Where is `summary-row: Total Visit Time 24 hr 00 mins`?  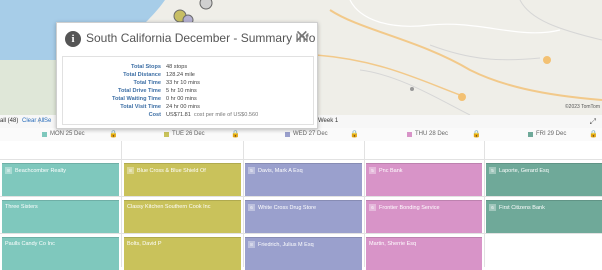
summary-row: Total Visit Time 24 hr 00 mins is located at coordinates (160, 107).